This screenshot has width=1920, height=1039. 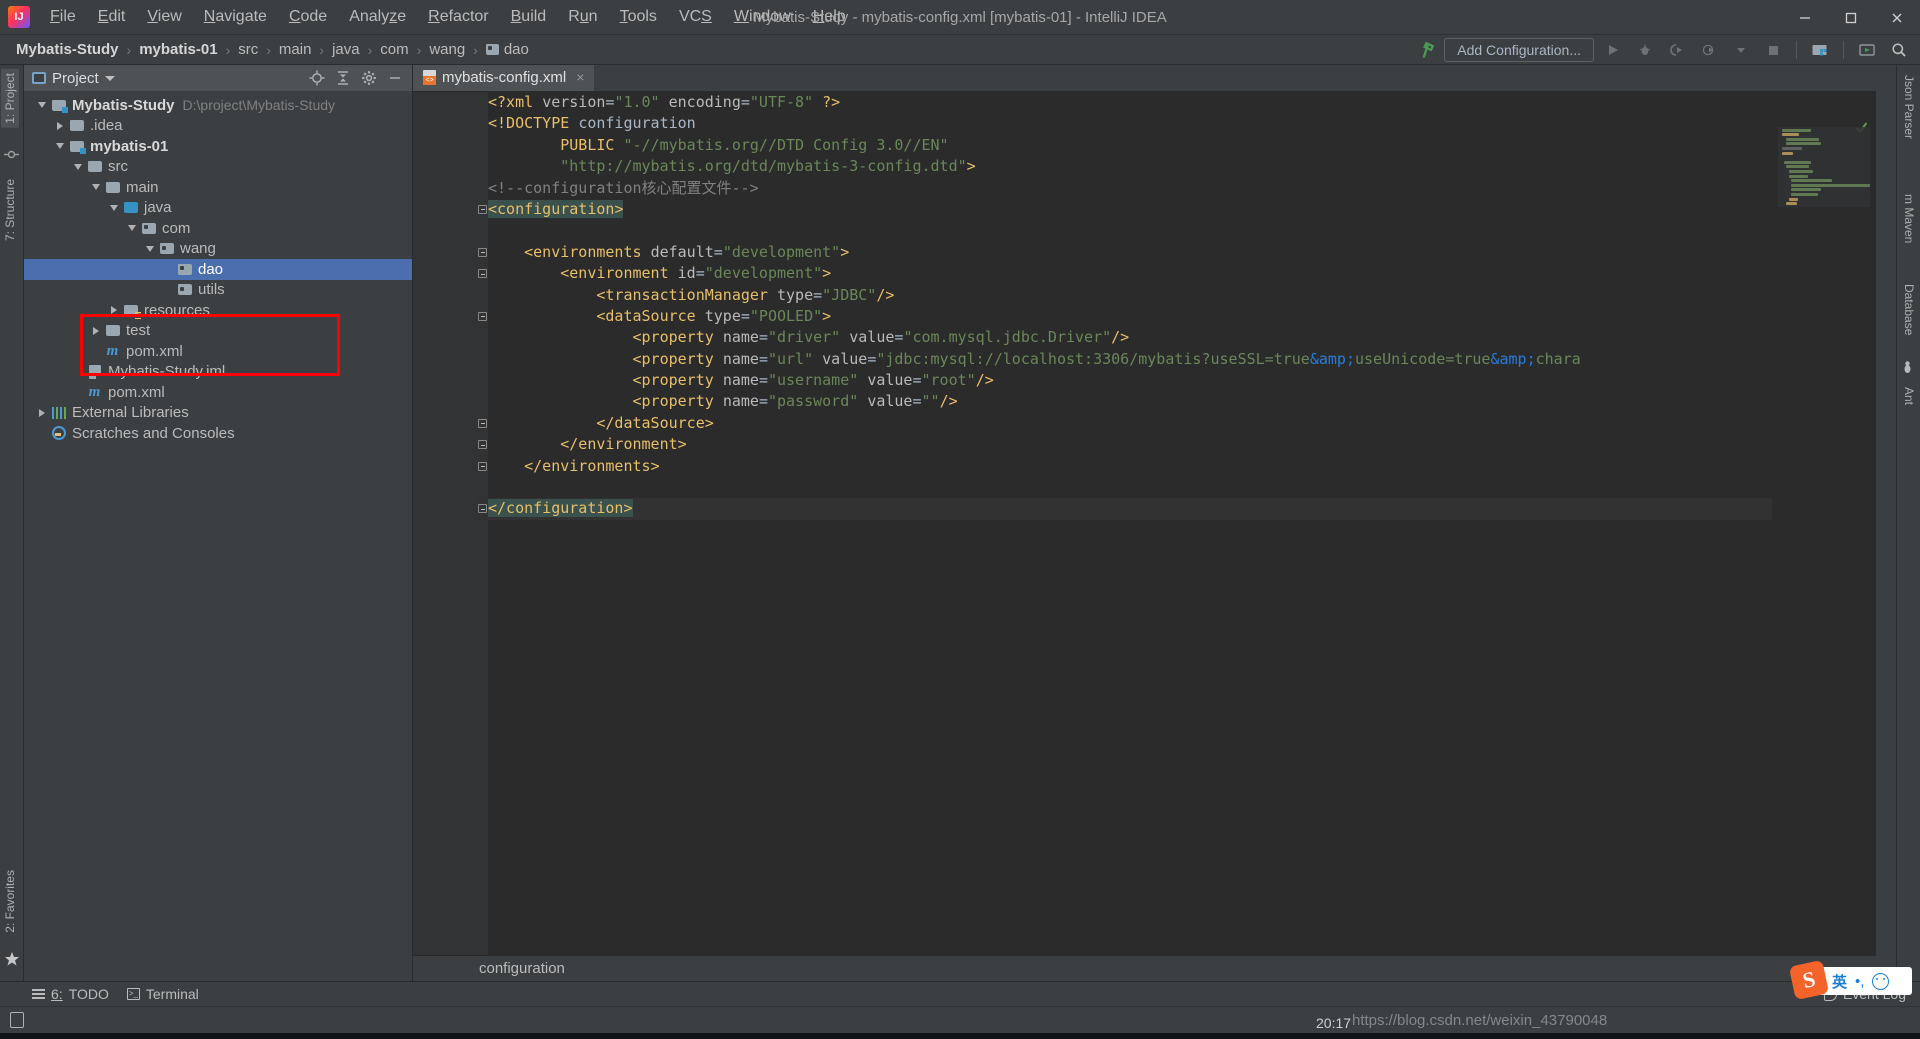 What do you see at coordinates (1175, 102) in the screenshot?
I see `code-line: 1<?xml version="1.0" encoding="UTF-8" ?>` at bounding box center [1175, 102].